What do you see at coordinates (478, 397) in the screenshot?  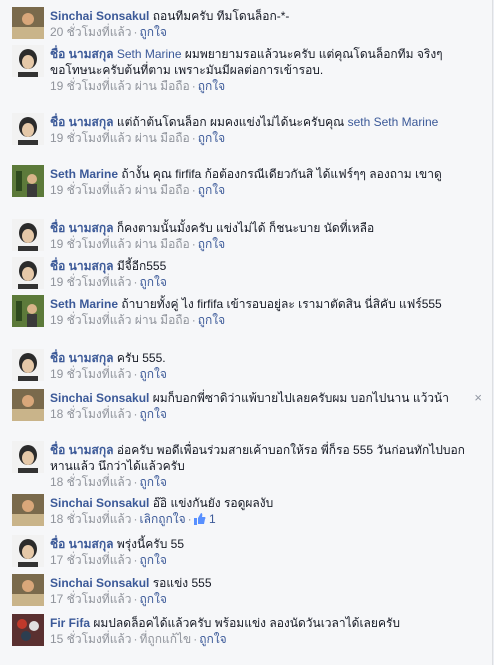 I see `close-icon: ×` at bounding box center [478, 397].